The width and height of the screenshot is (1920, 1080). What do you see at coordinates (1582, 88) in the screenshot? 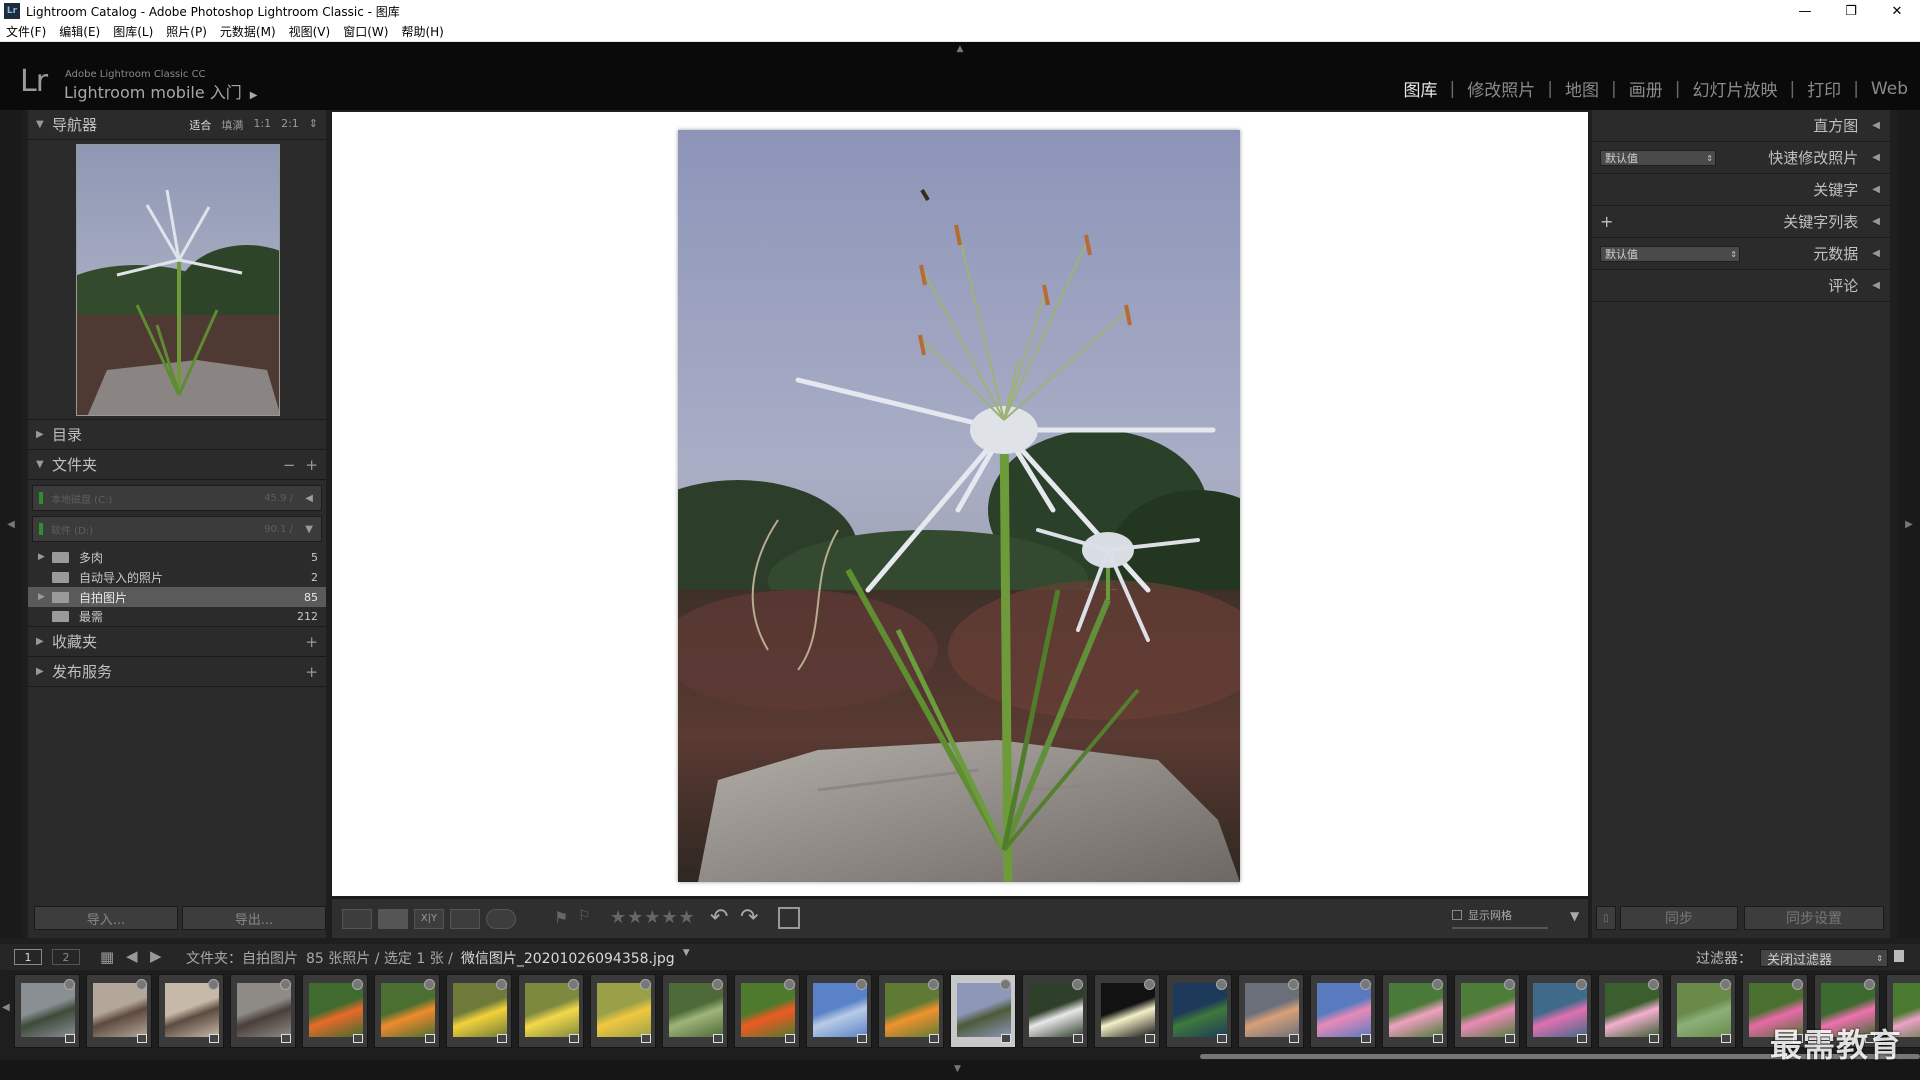
I see `module-map: 地图` at bounding box center [1582, 88].